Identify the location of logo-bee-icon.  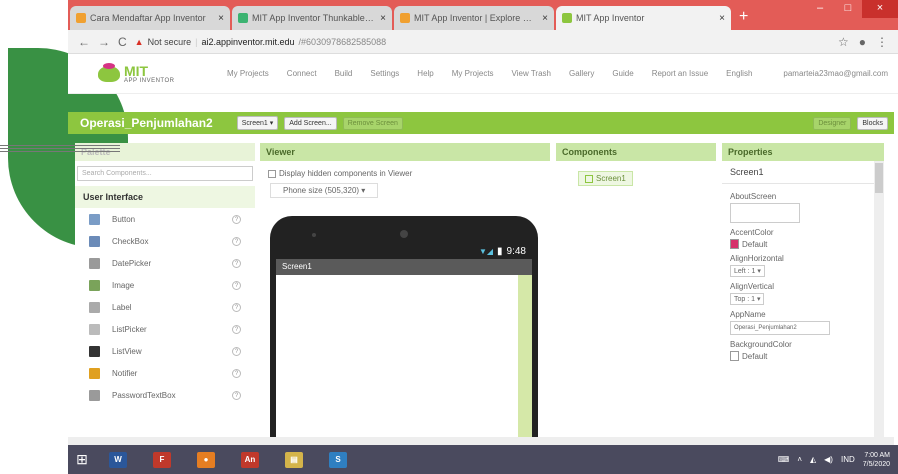
(109, 72).